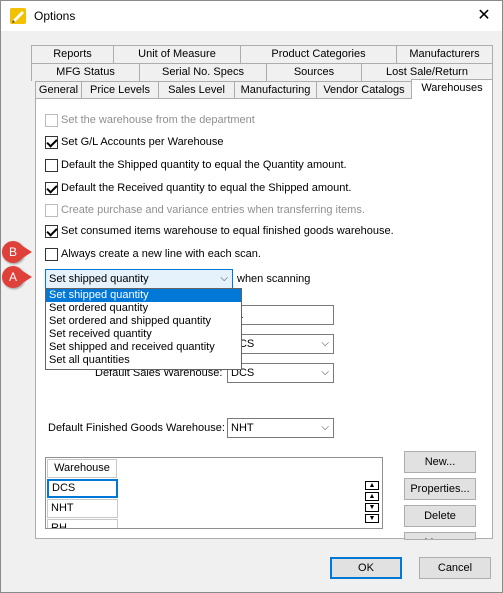 Image resolution: width=503 pixels, height=593 pixels. Describe the element at coordinates (51, 210) in the screenshot. I see `create-purchase-variance-checkbox` at that location.